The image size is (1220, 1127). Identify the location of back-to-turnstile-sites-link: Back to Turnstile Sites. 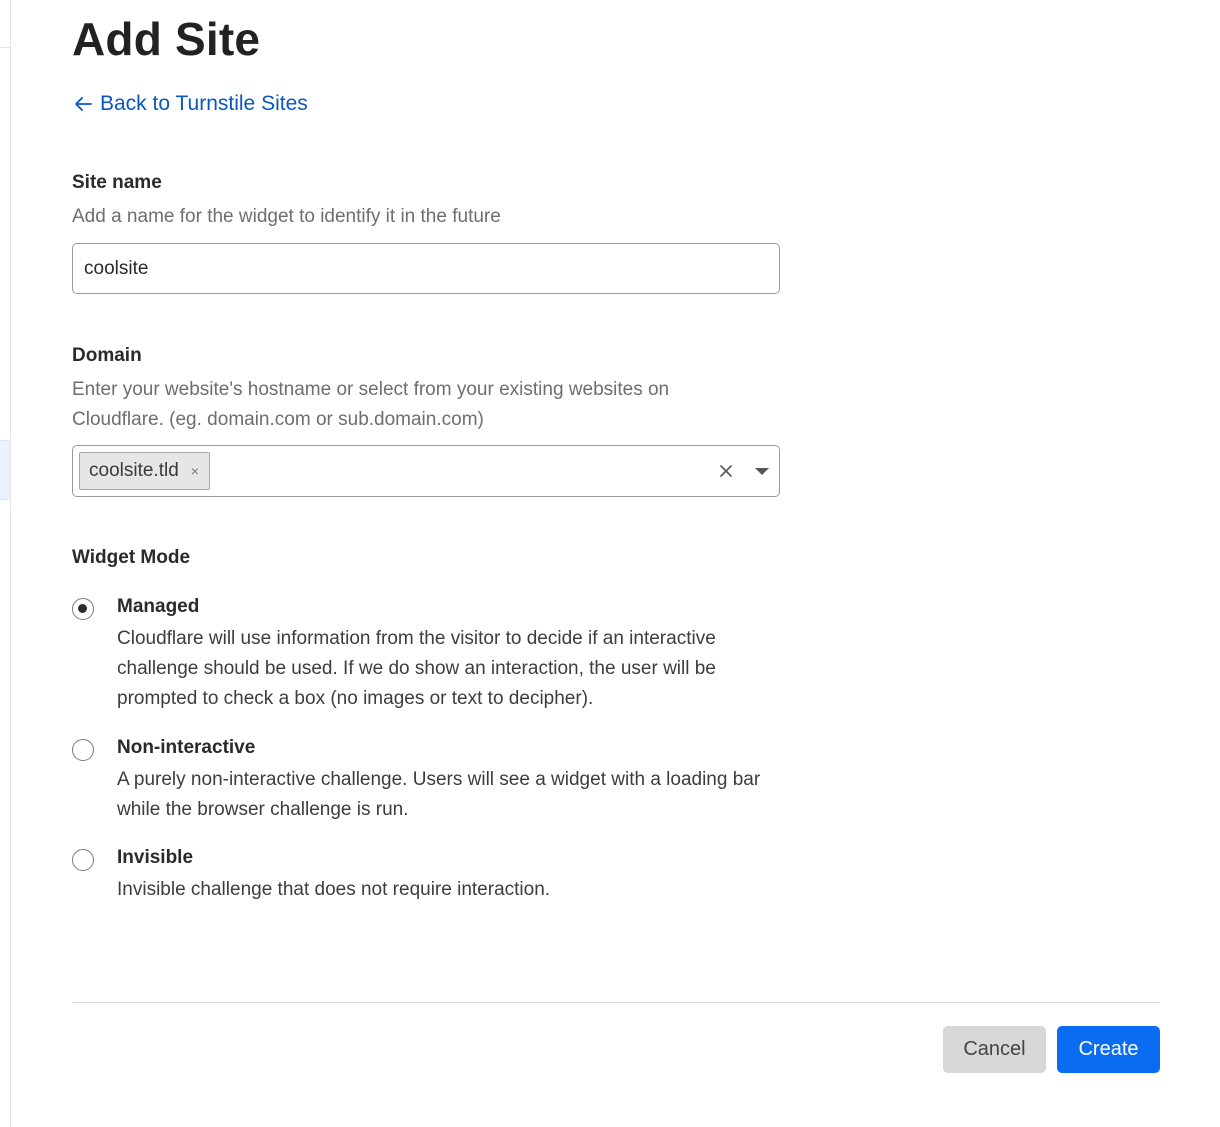
(190, 104).